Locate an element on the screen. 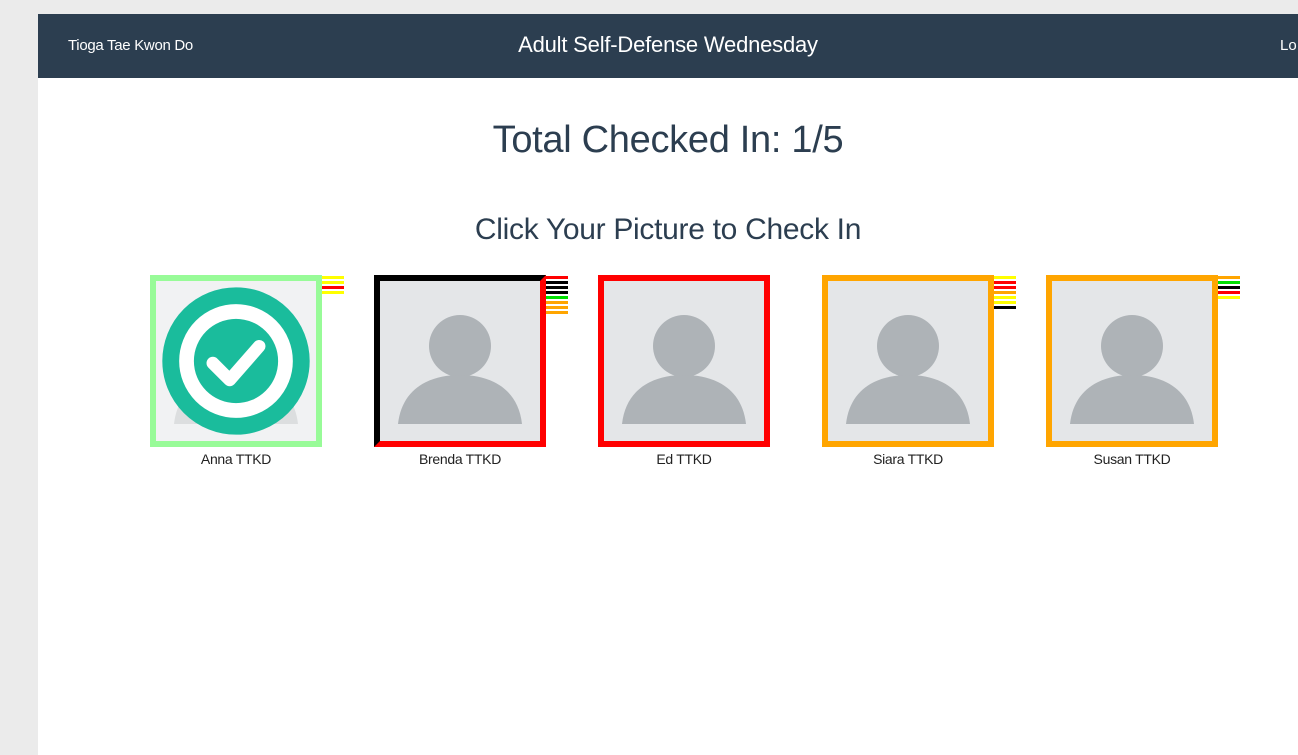 This screenshot has height=755, width=1298. student-name: Susan TTKD is located at coordinates (1132, 459).